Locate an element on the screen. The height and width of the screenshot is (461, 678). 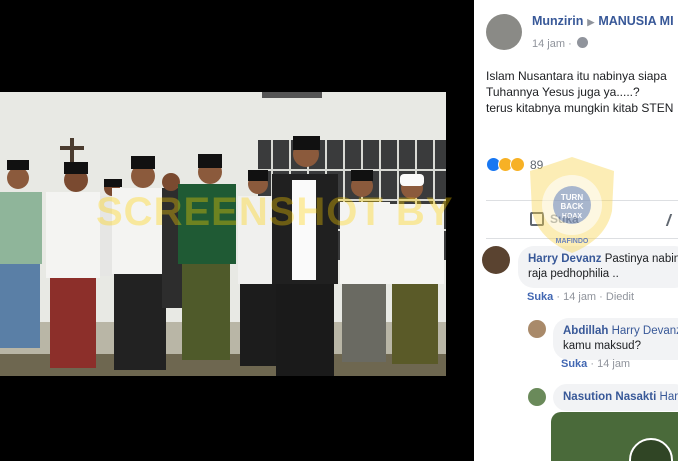
commenter-name: Nasution Nasakti is located at coordinates (609, 397).